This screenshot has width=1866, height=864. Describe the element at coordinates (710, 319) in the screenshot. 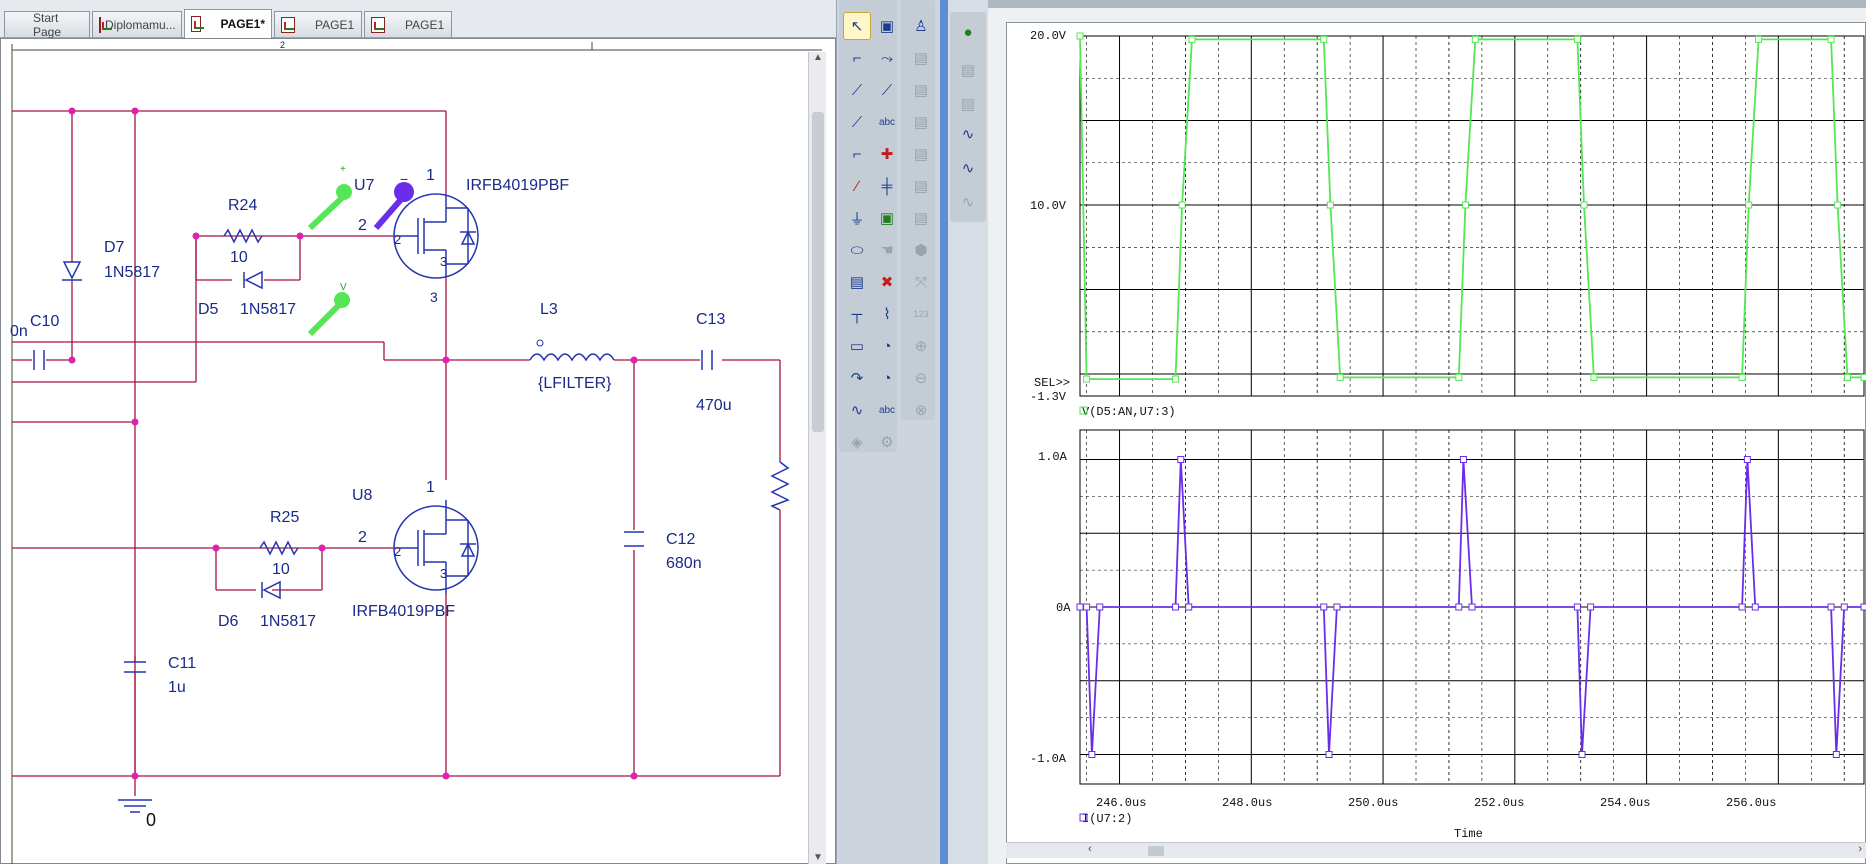

I see `c13-ref: C13` at that location.